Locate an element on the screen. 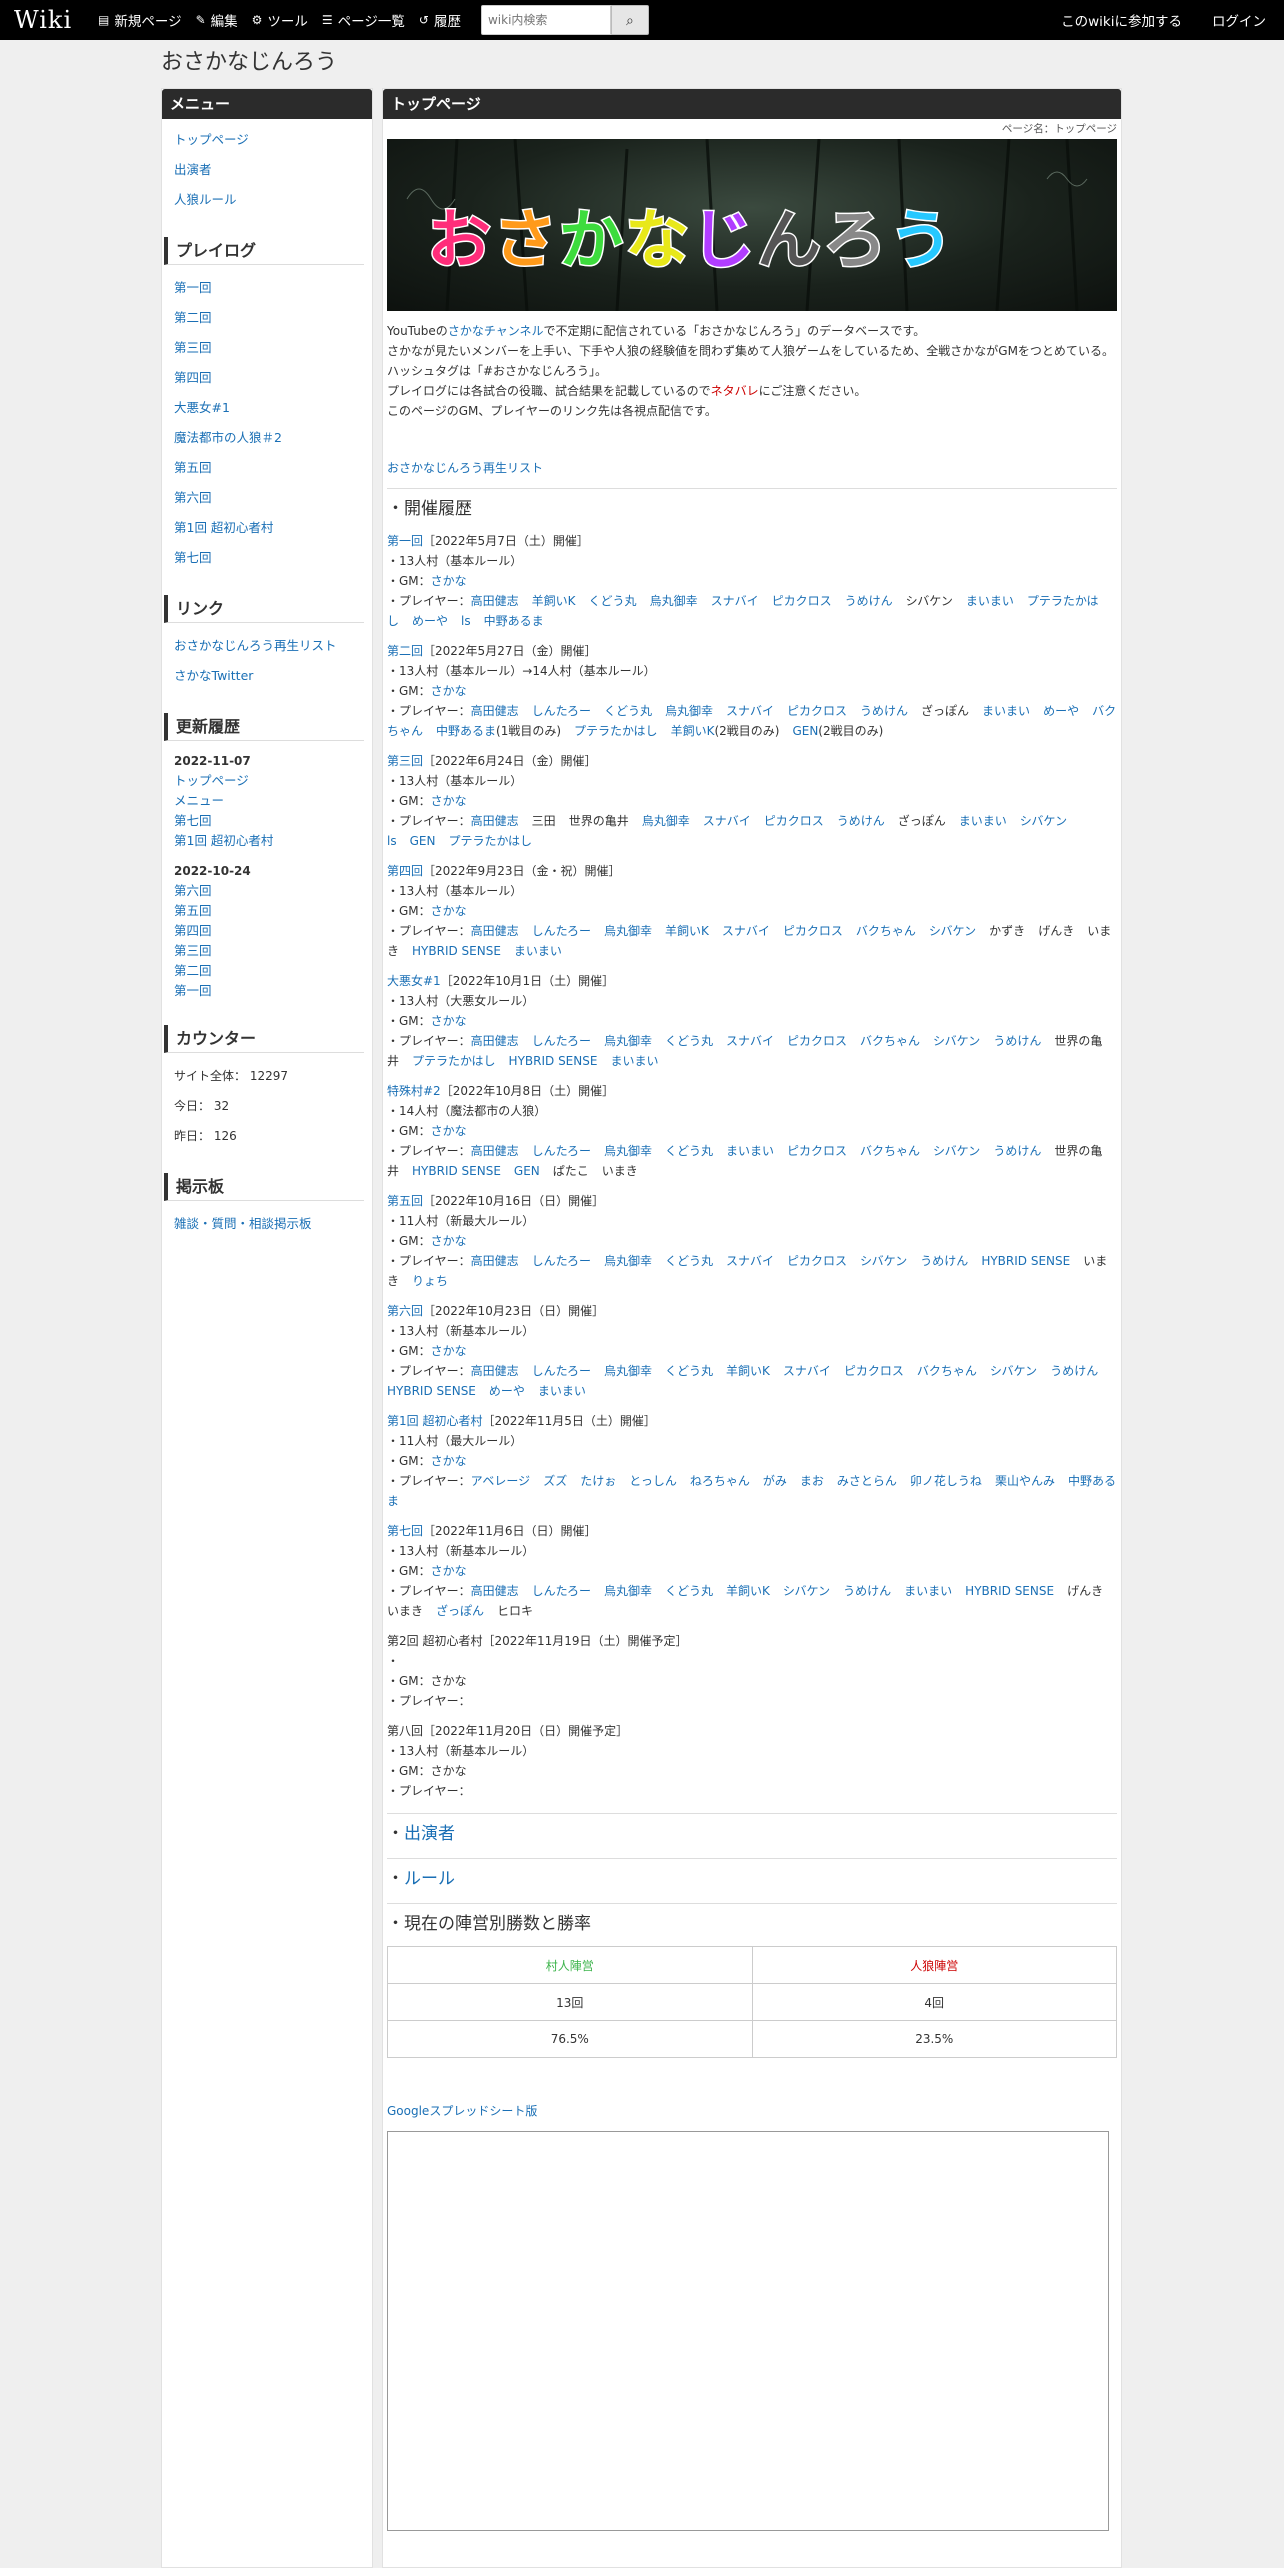 The height and width of the screenshot is (2568, 1284). site-title: おさかなじんろう is located at coordinates (249, 60).